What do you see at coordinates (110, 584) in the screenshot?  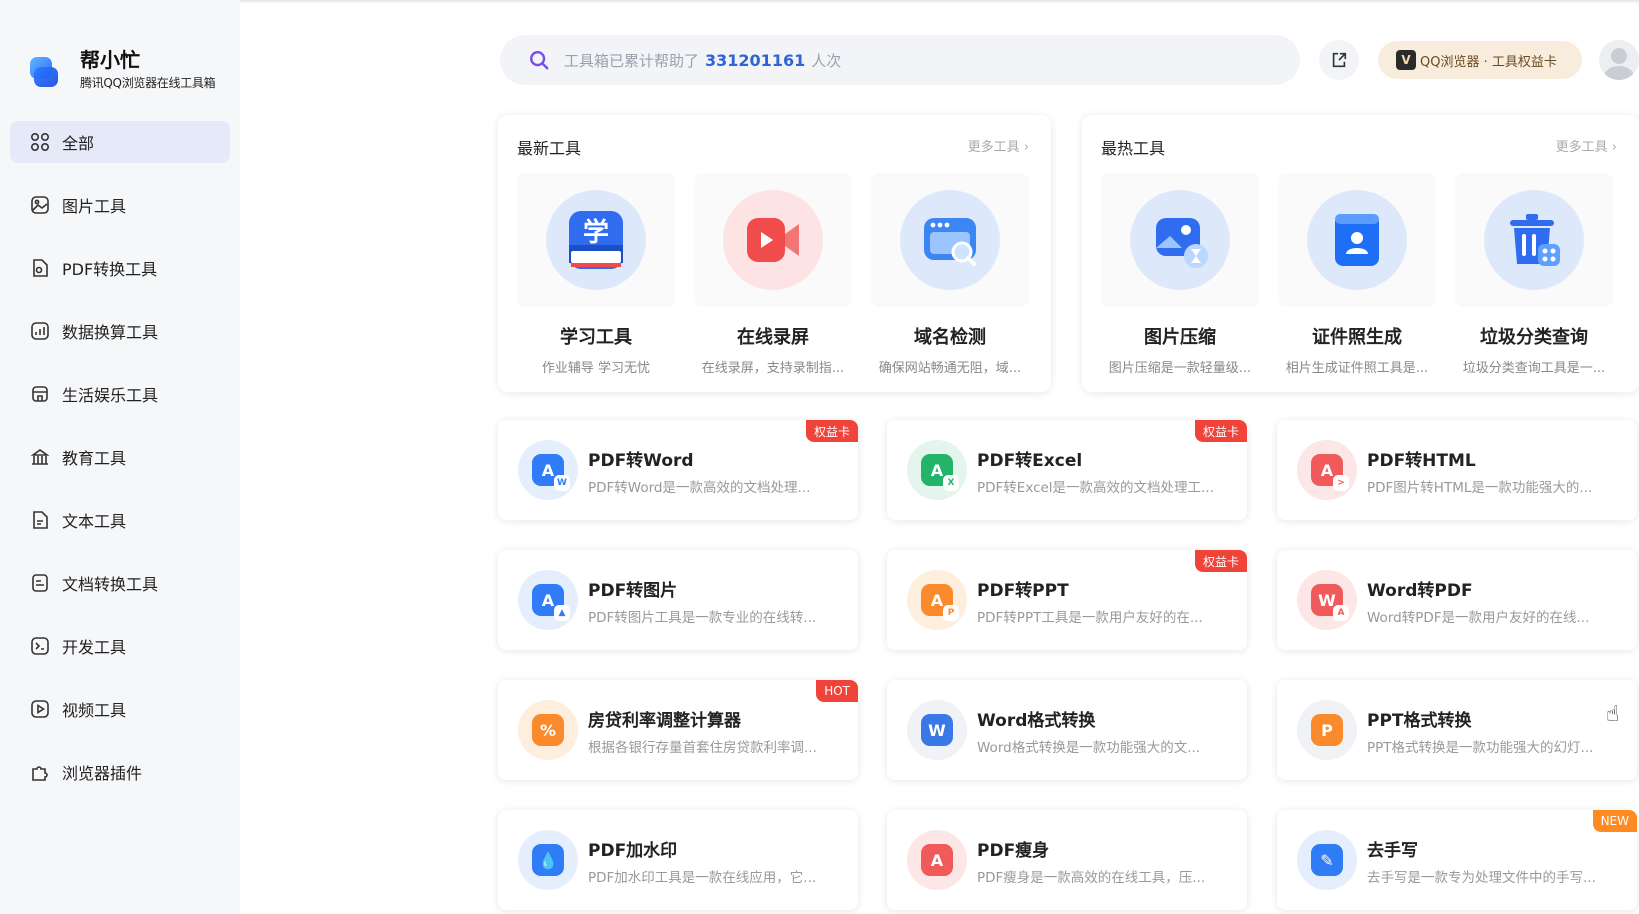 I see `sidebar-item-label: 文档转换工具` at bounding box center [110, 584].